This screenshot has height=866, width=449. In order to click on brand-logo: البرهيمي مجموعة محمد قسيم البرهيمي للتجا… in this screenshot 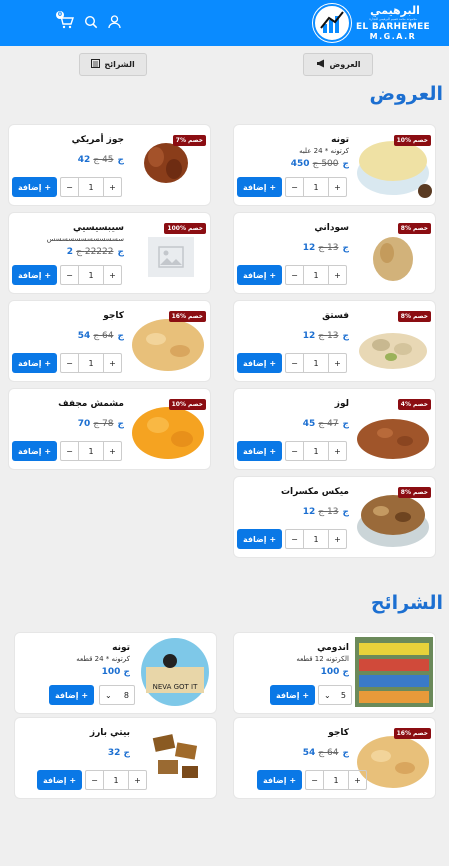, I will do `click(374, 23)`.